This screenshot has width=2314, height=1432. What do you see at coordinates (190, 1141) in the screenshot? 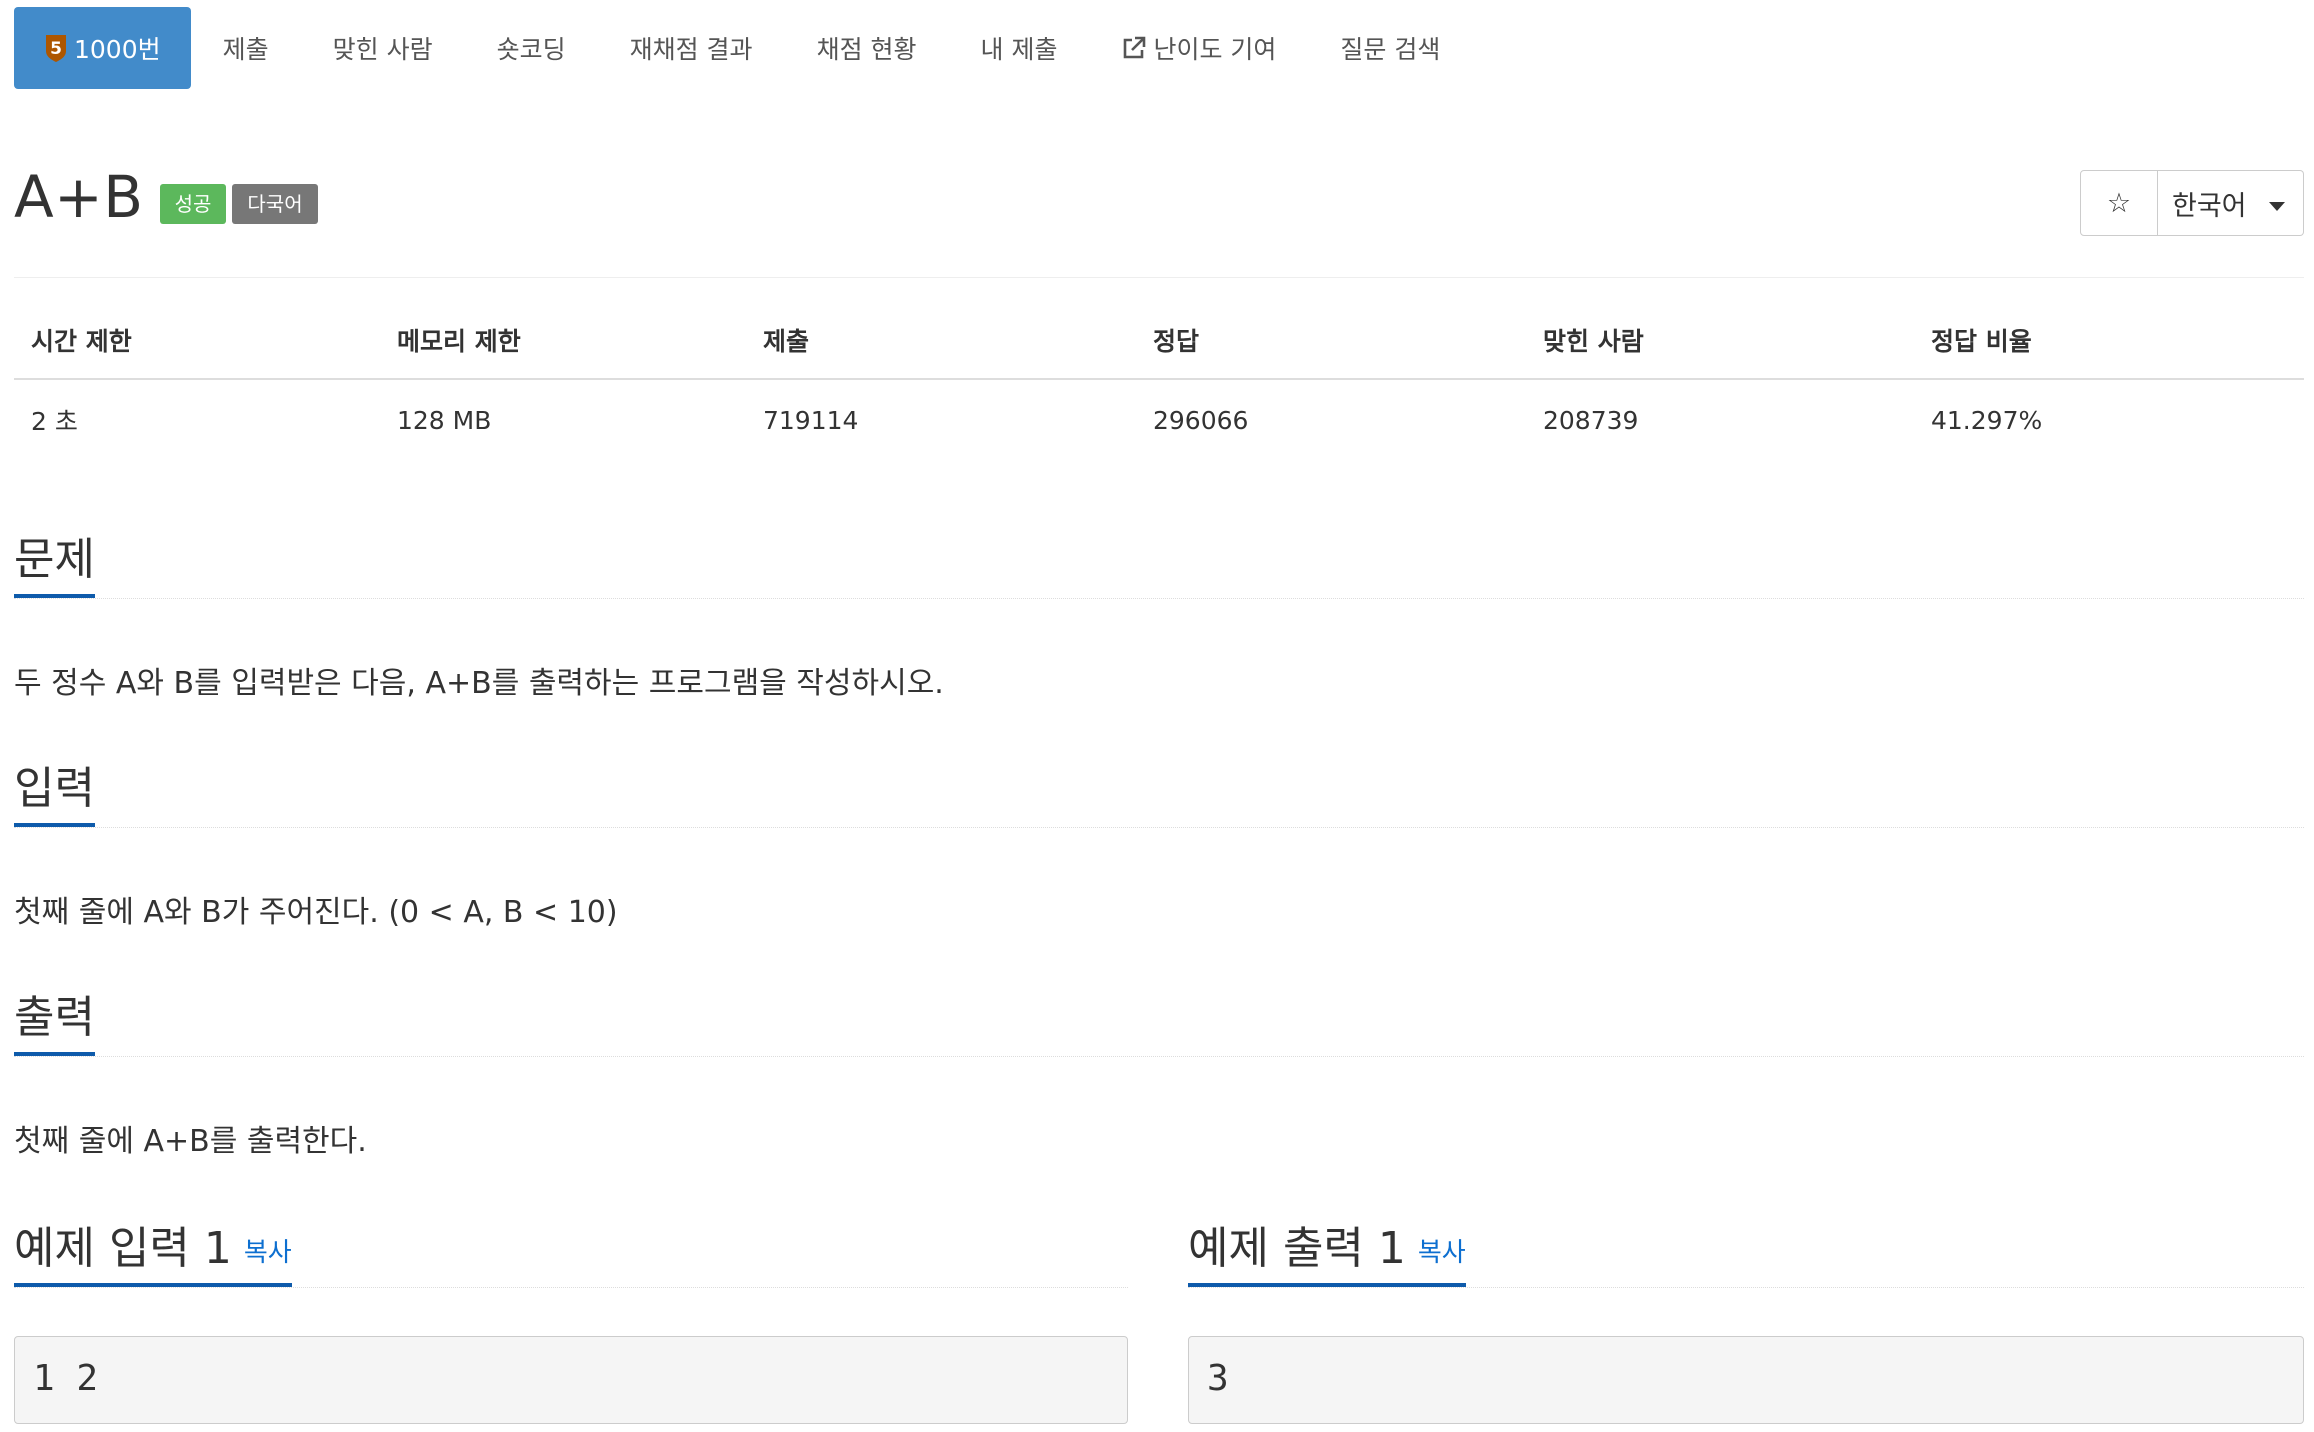
I see `output-description-text: 첫째 줄에 A+B를 출력한다.` at bounding box center [190, 1141].